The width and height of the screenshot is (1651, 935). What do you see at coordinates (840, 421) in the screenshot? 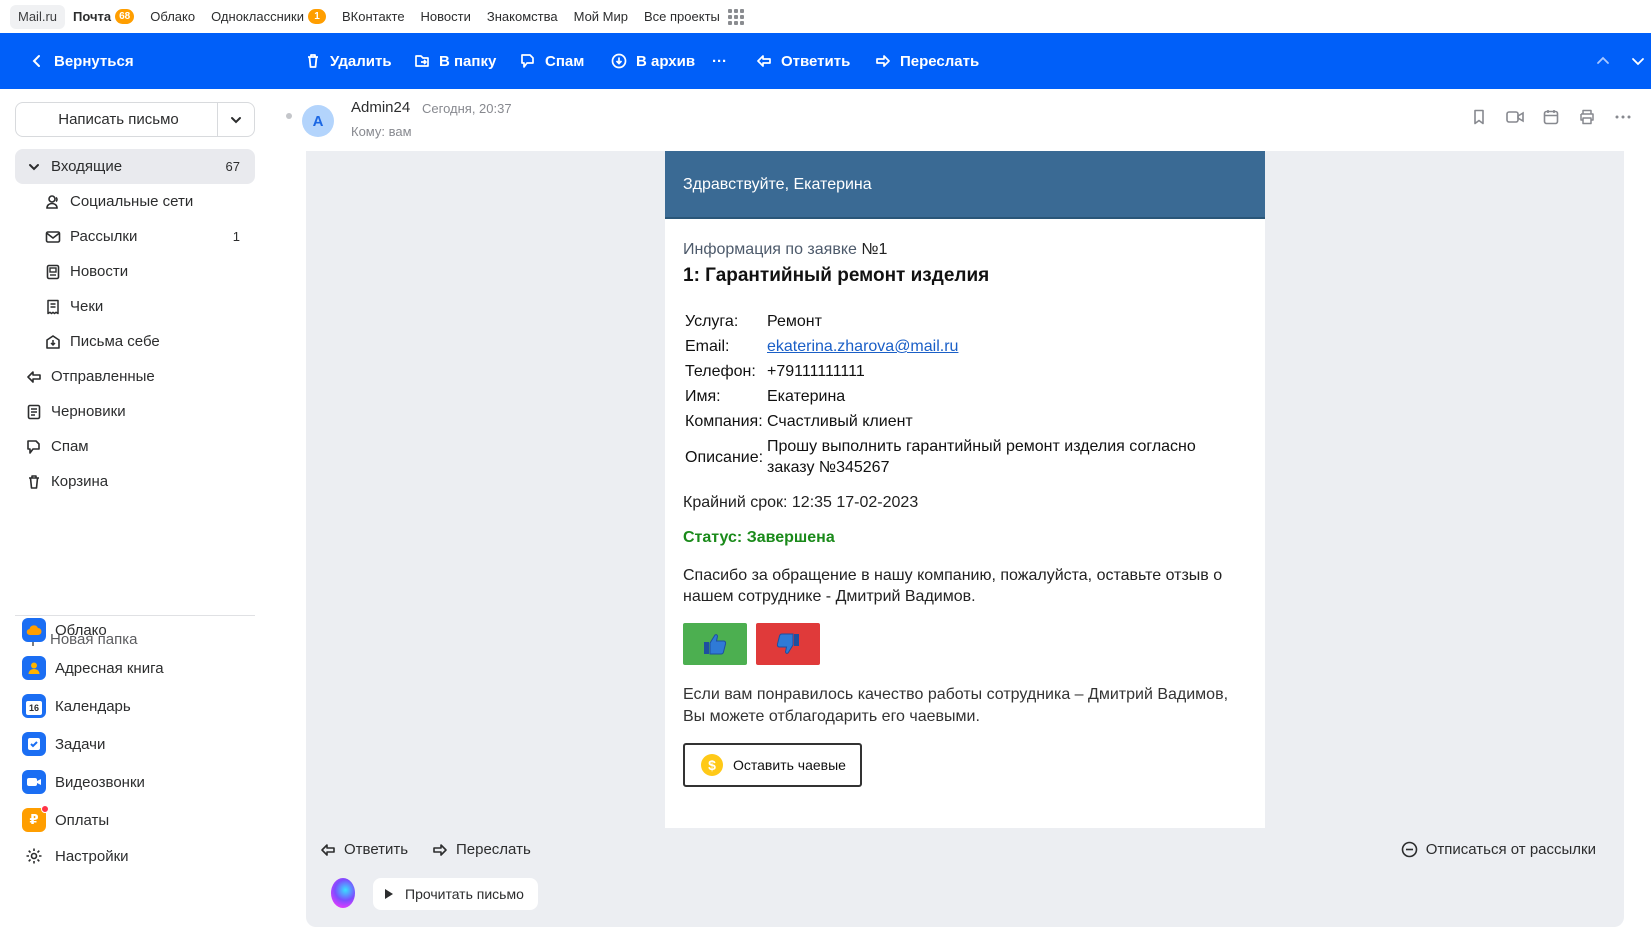
I see `field-value: Счастливый клиент` at bounding box center [840, 421].